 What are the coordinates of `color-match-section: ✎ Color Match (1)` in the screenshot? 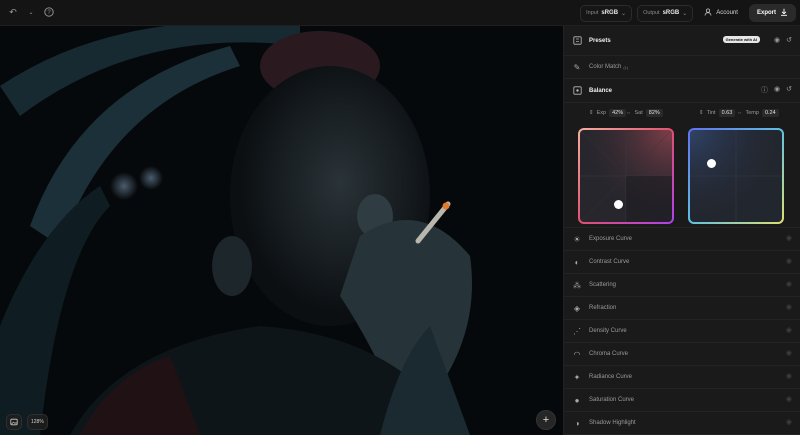 It's located at (682, 67).